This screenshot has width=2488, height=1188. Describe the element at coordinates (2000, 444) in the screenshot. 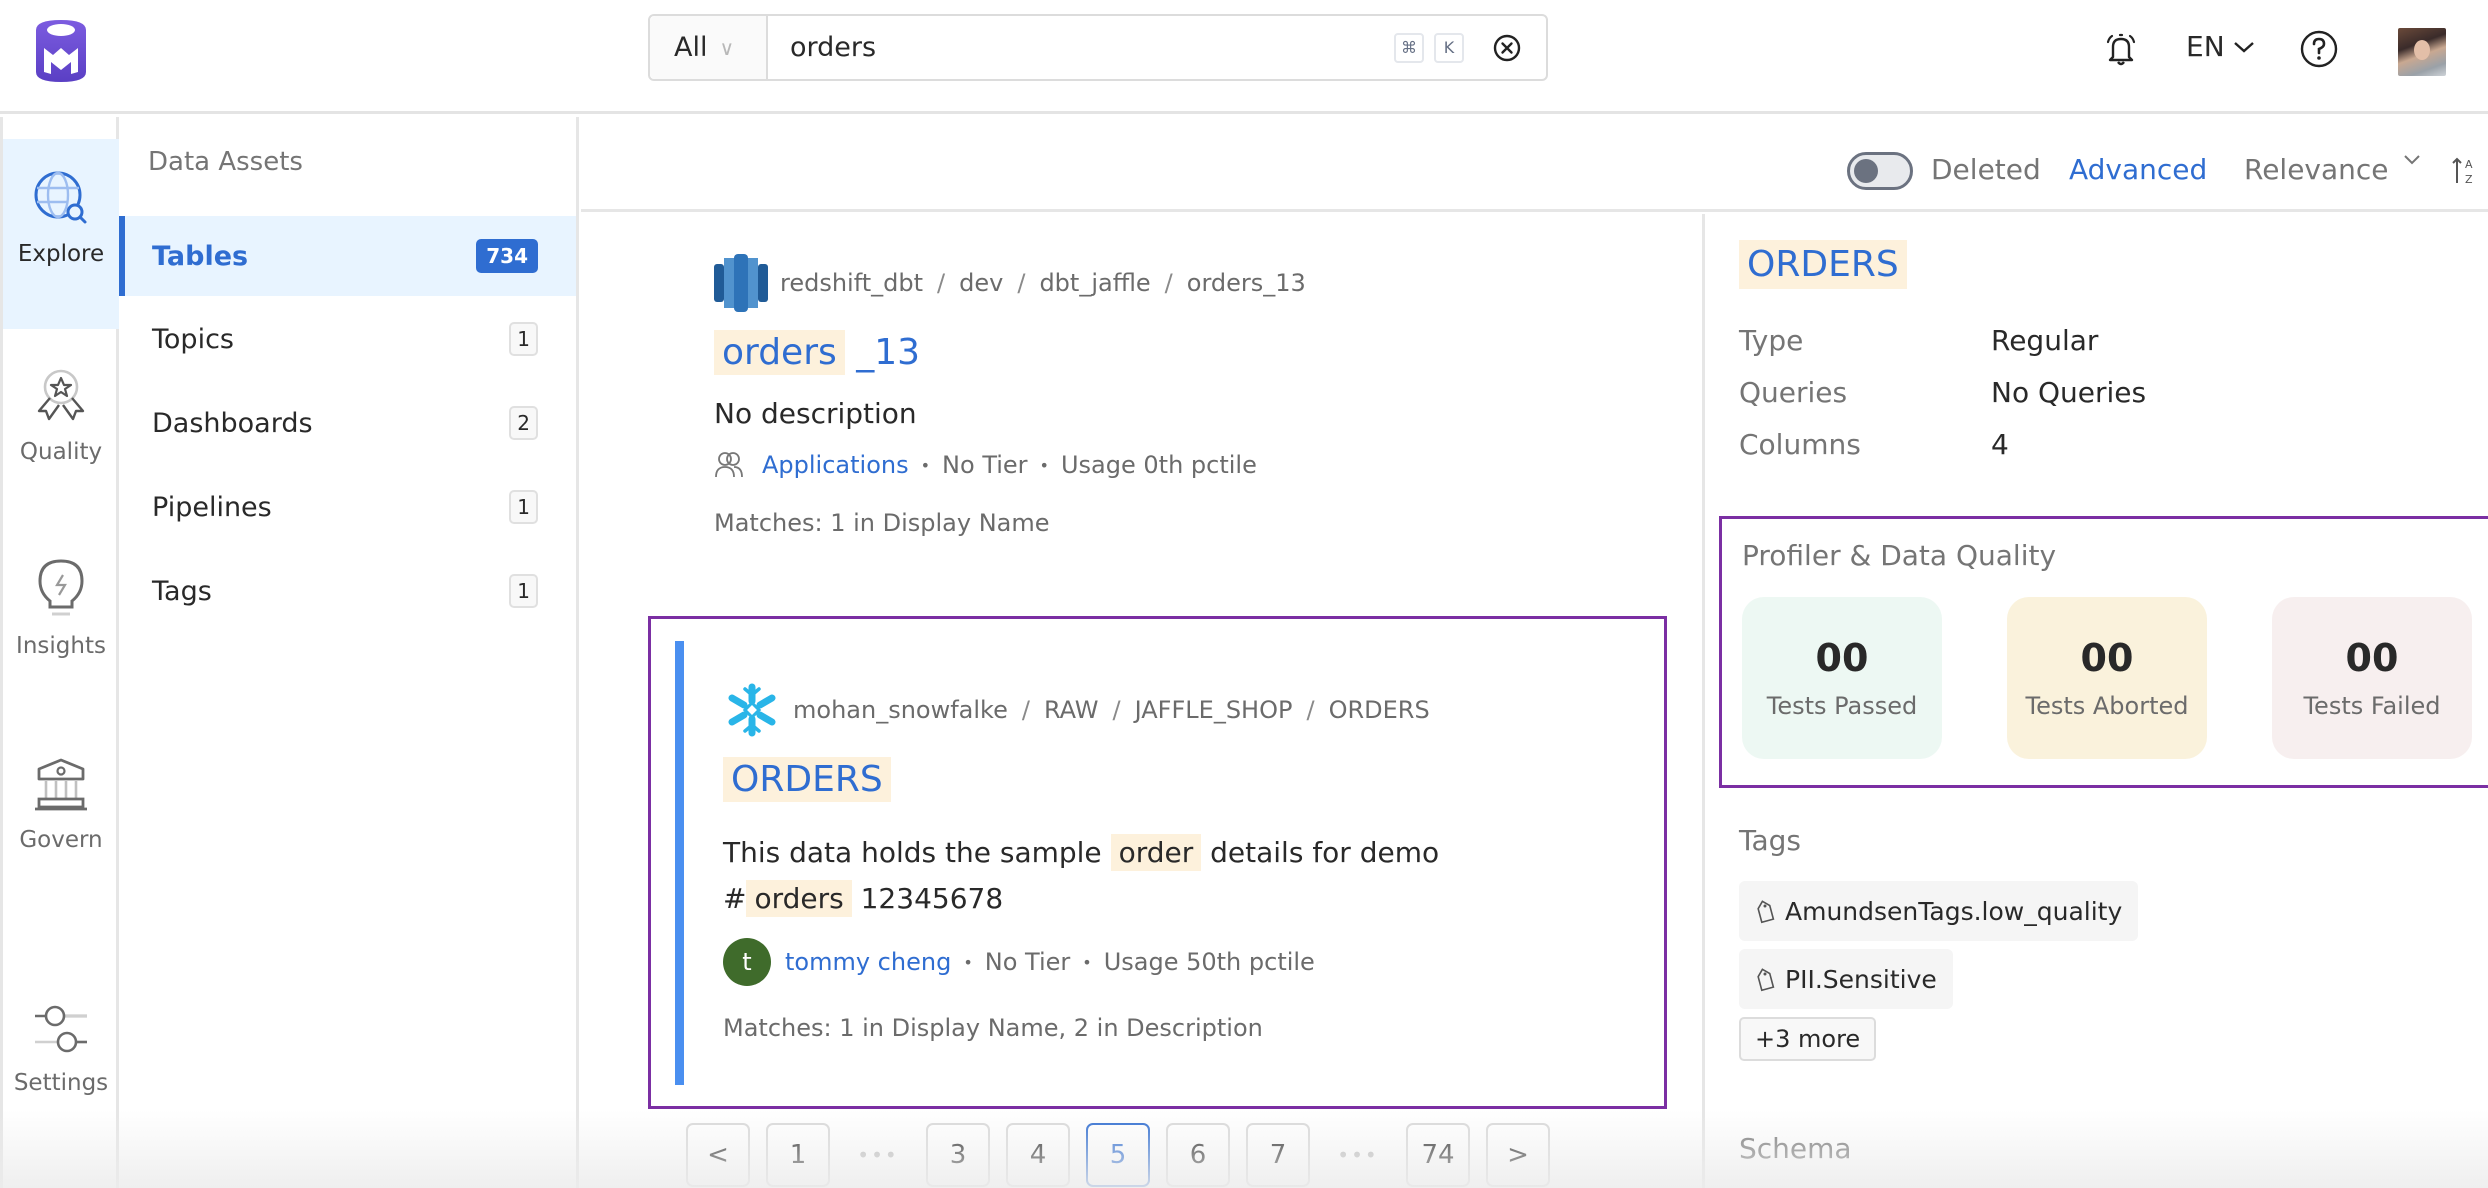

I see `detail-value: 4` at that location.